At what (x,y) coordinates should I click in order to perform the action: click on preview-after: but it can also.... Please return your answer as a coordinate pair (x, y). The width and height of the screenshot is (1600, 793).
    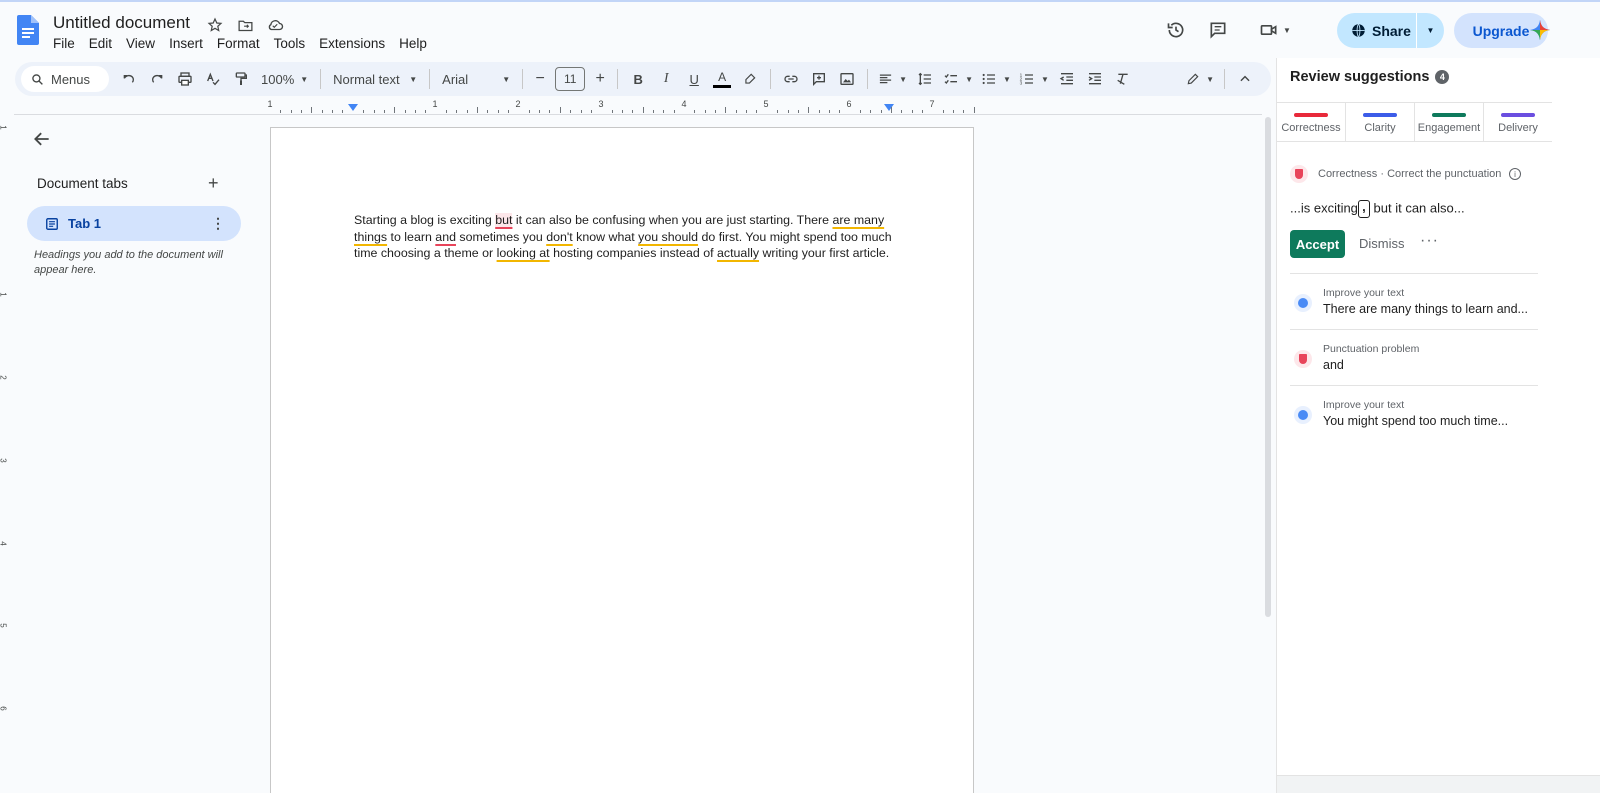
    Looking at the image, I should click on (1417, 208).